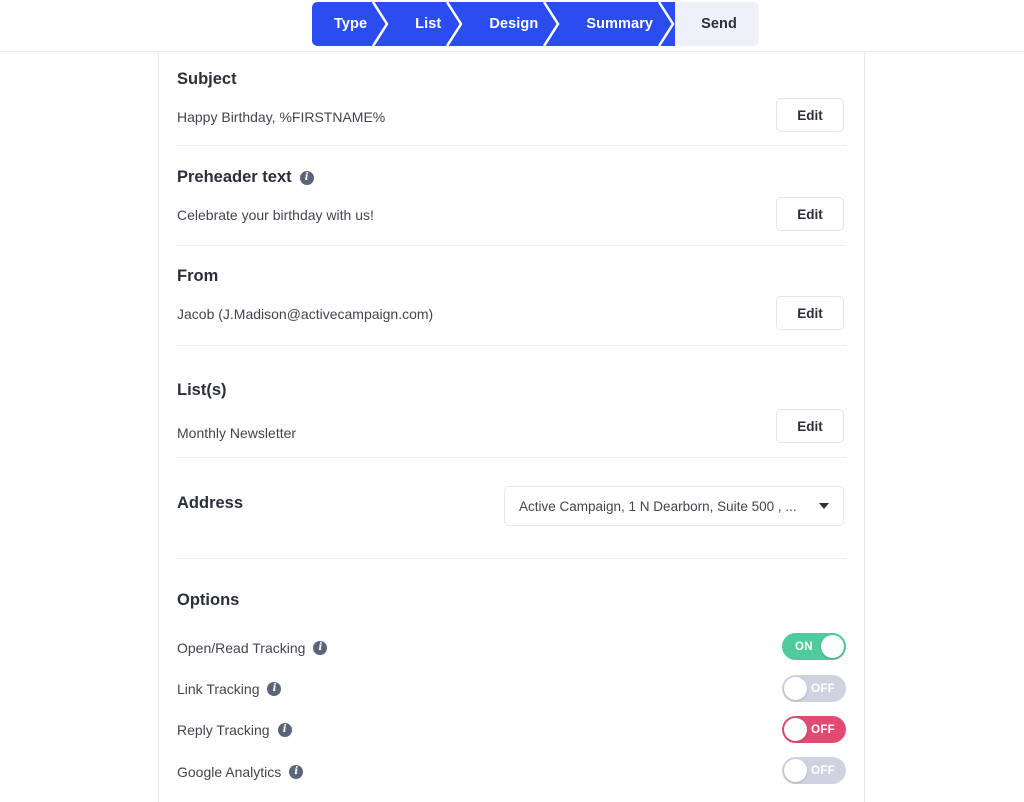  I want to click on subject-value: Happy Birthday, %FIRSTNAME%, so click(281, 117).